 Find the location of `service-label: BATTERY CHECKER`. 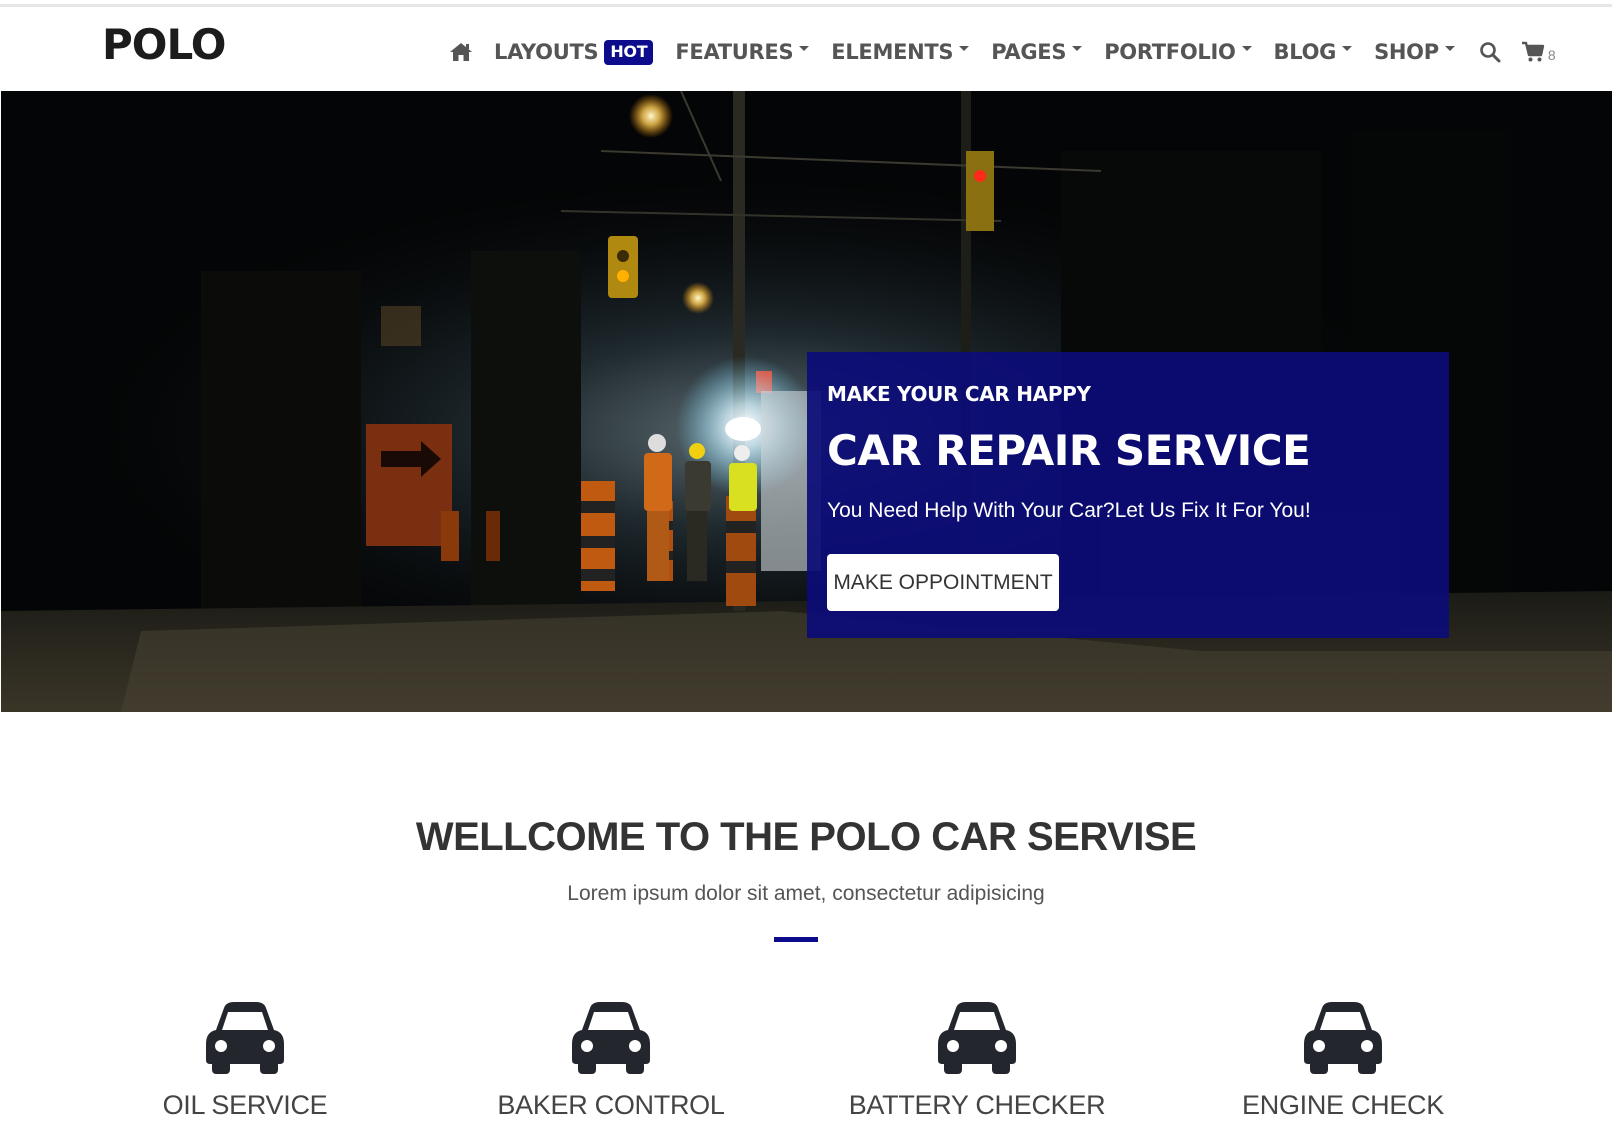

service-label: BATTERY CHECKER is located at coordinates (977, 1105).